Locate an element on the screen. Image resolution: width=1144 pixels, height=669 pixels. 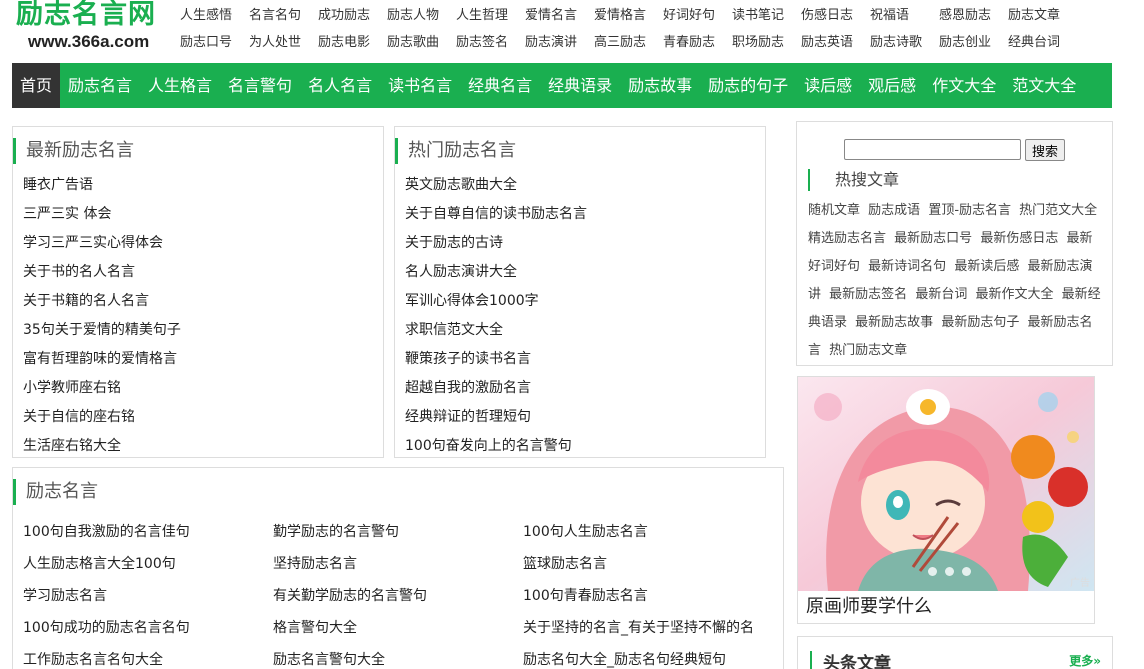
top-link: 人生哲理 is located at coordinates (490, 13).